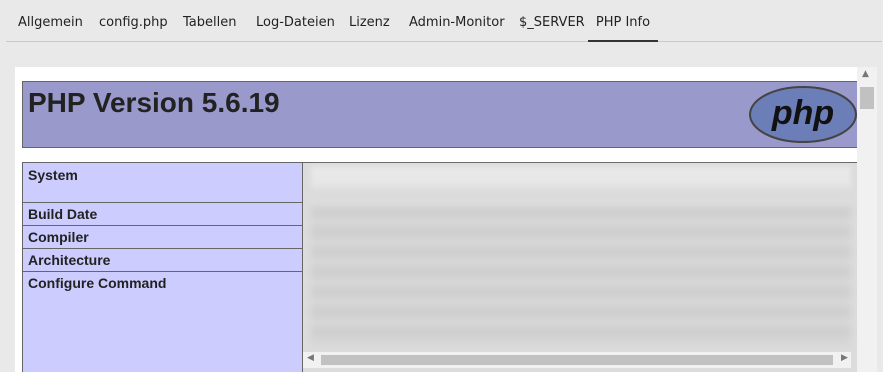  I want to click on horizontal-scrollbar: ◀ ▶, so click(577, 360).